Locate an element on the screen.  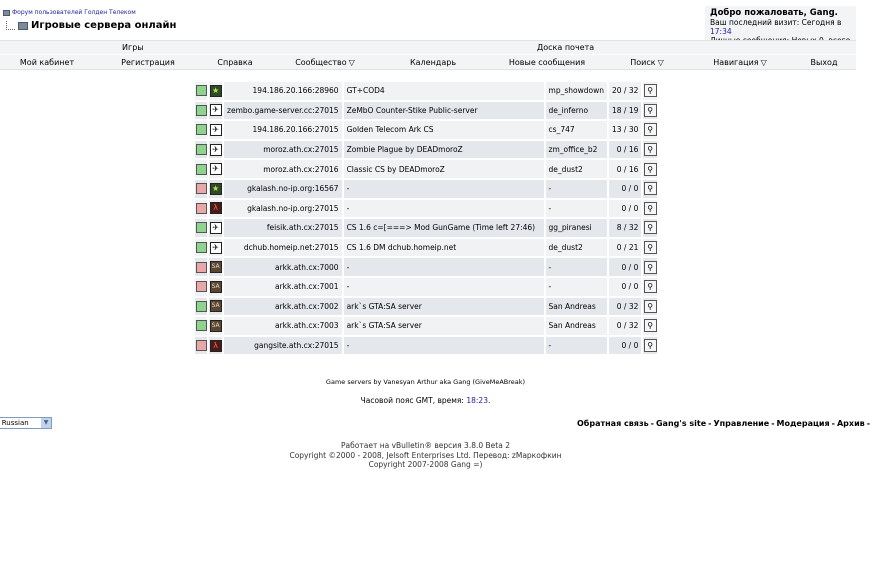
dropdown-arrow-icon: ▼ is located at coordinates (46, 423).